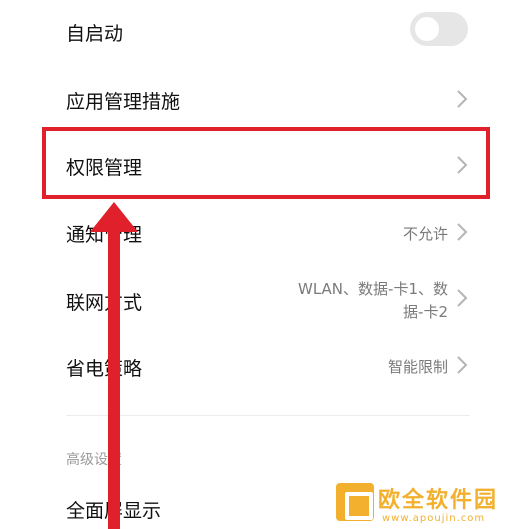 This screenshot has width=530, height=529. I want to click on auto-start-toggle, so click(439, 29).